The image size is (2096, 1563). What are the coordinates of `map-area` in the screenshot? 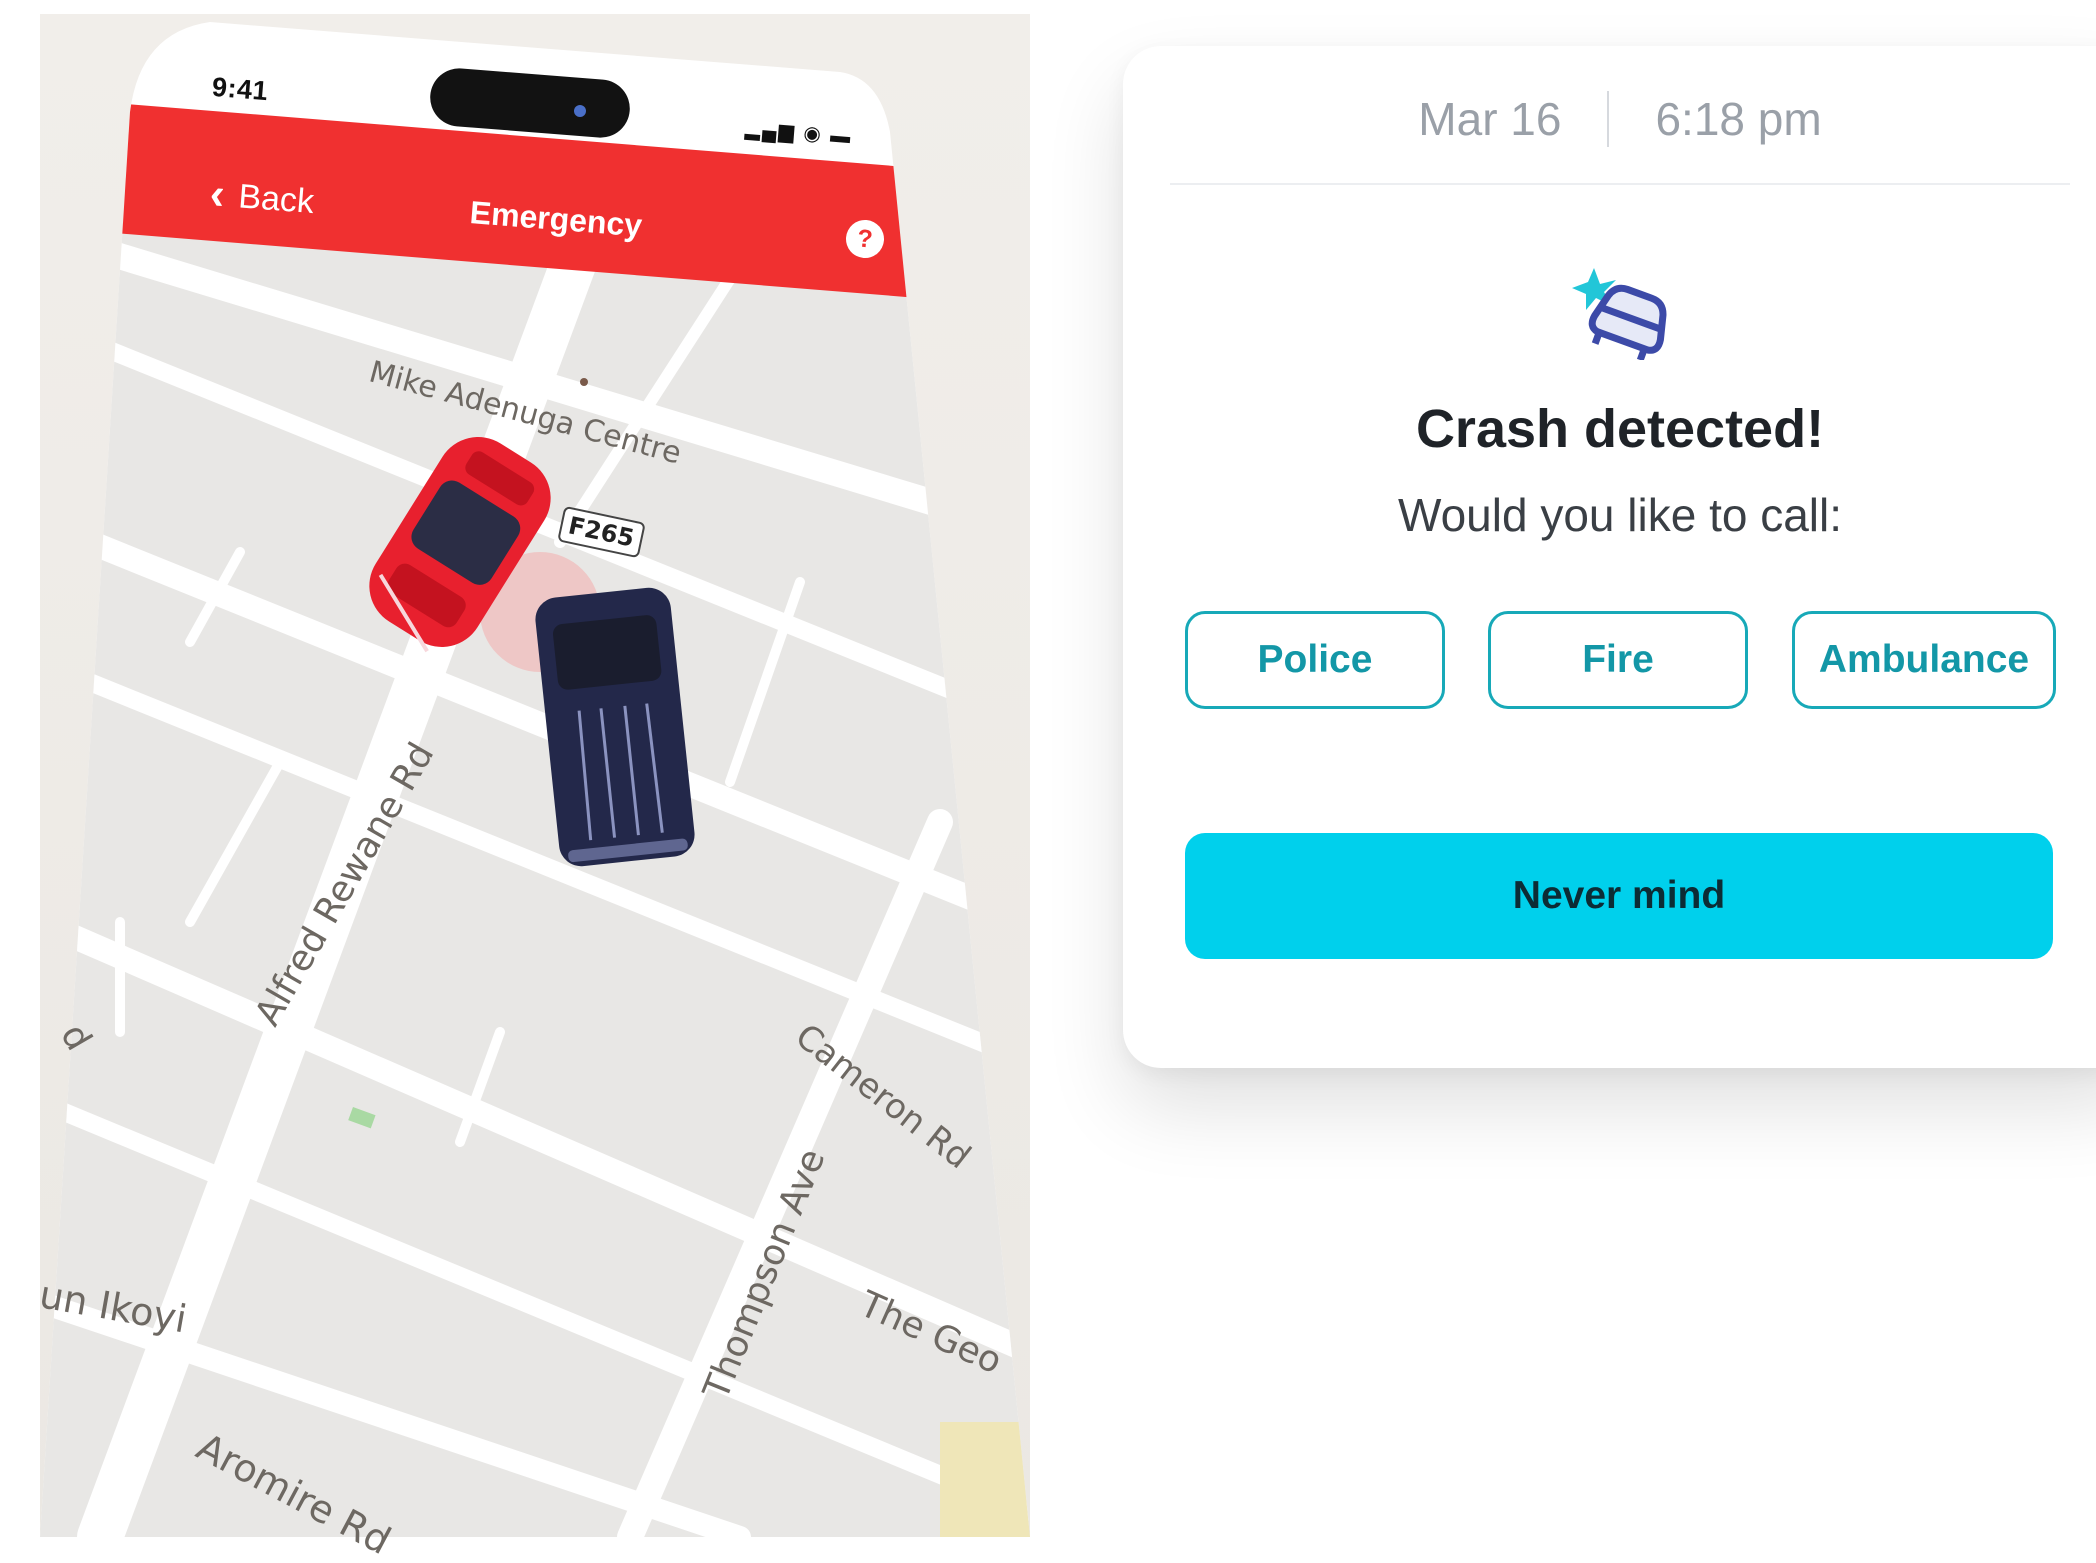 It's located at (985, 1479).